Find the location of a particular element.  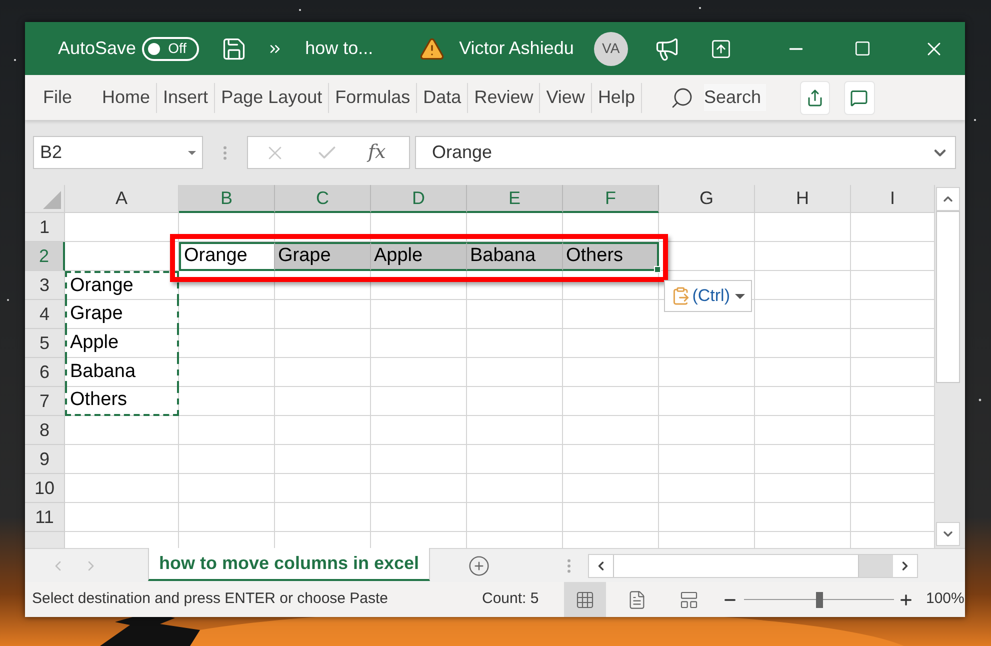

user-name: Victor Ashiedu is located at coordinates (516, 48).